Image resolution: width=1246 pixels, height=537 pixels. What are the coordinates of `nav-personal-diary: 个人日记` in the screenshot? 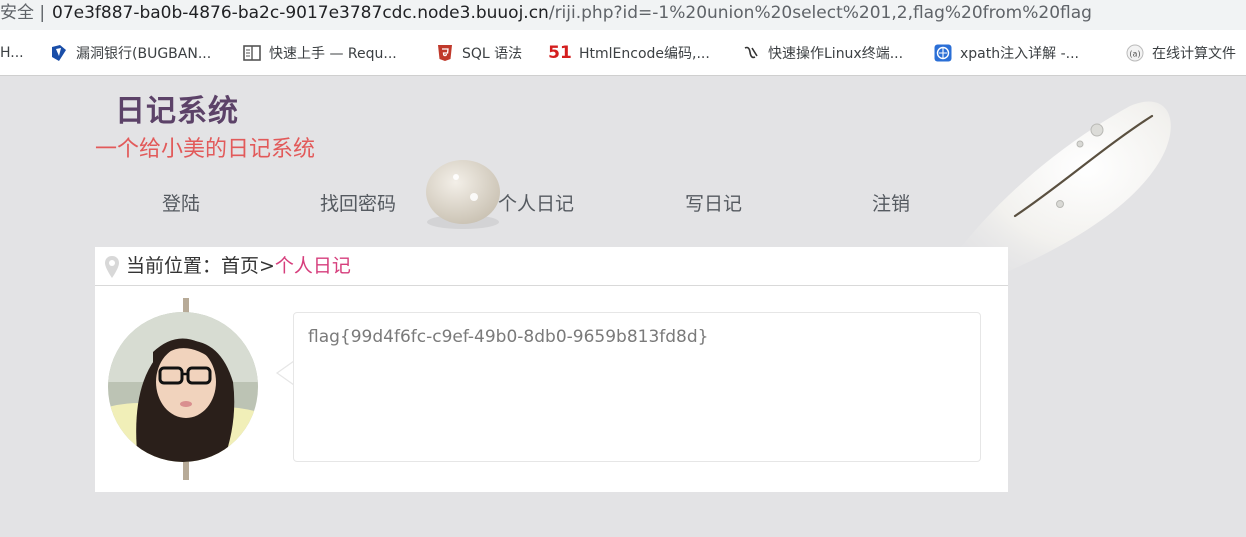 It's located at (536, 202).